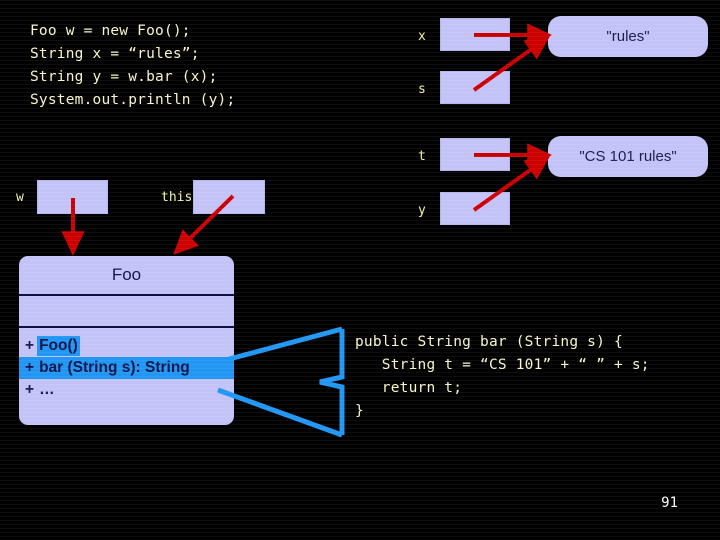 This screenshot has height=540, width=720. Describe the element at coordinates (628, 36) in the screenshot. I see `value-box-rules: "rules"` at that location.